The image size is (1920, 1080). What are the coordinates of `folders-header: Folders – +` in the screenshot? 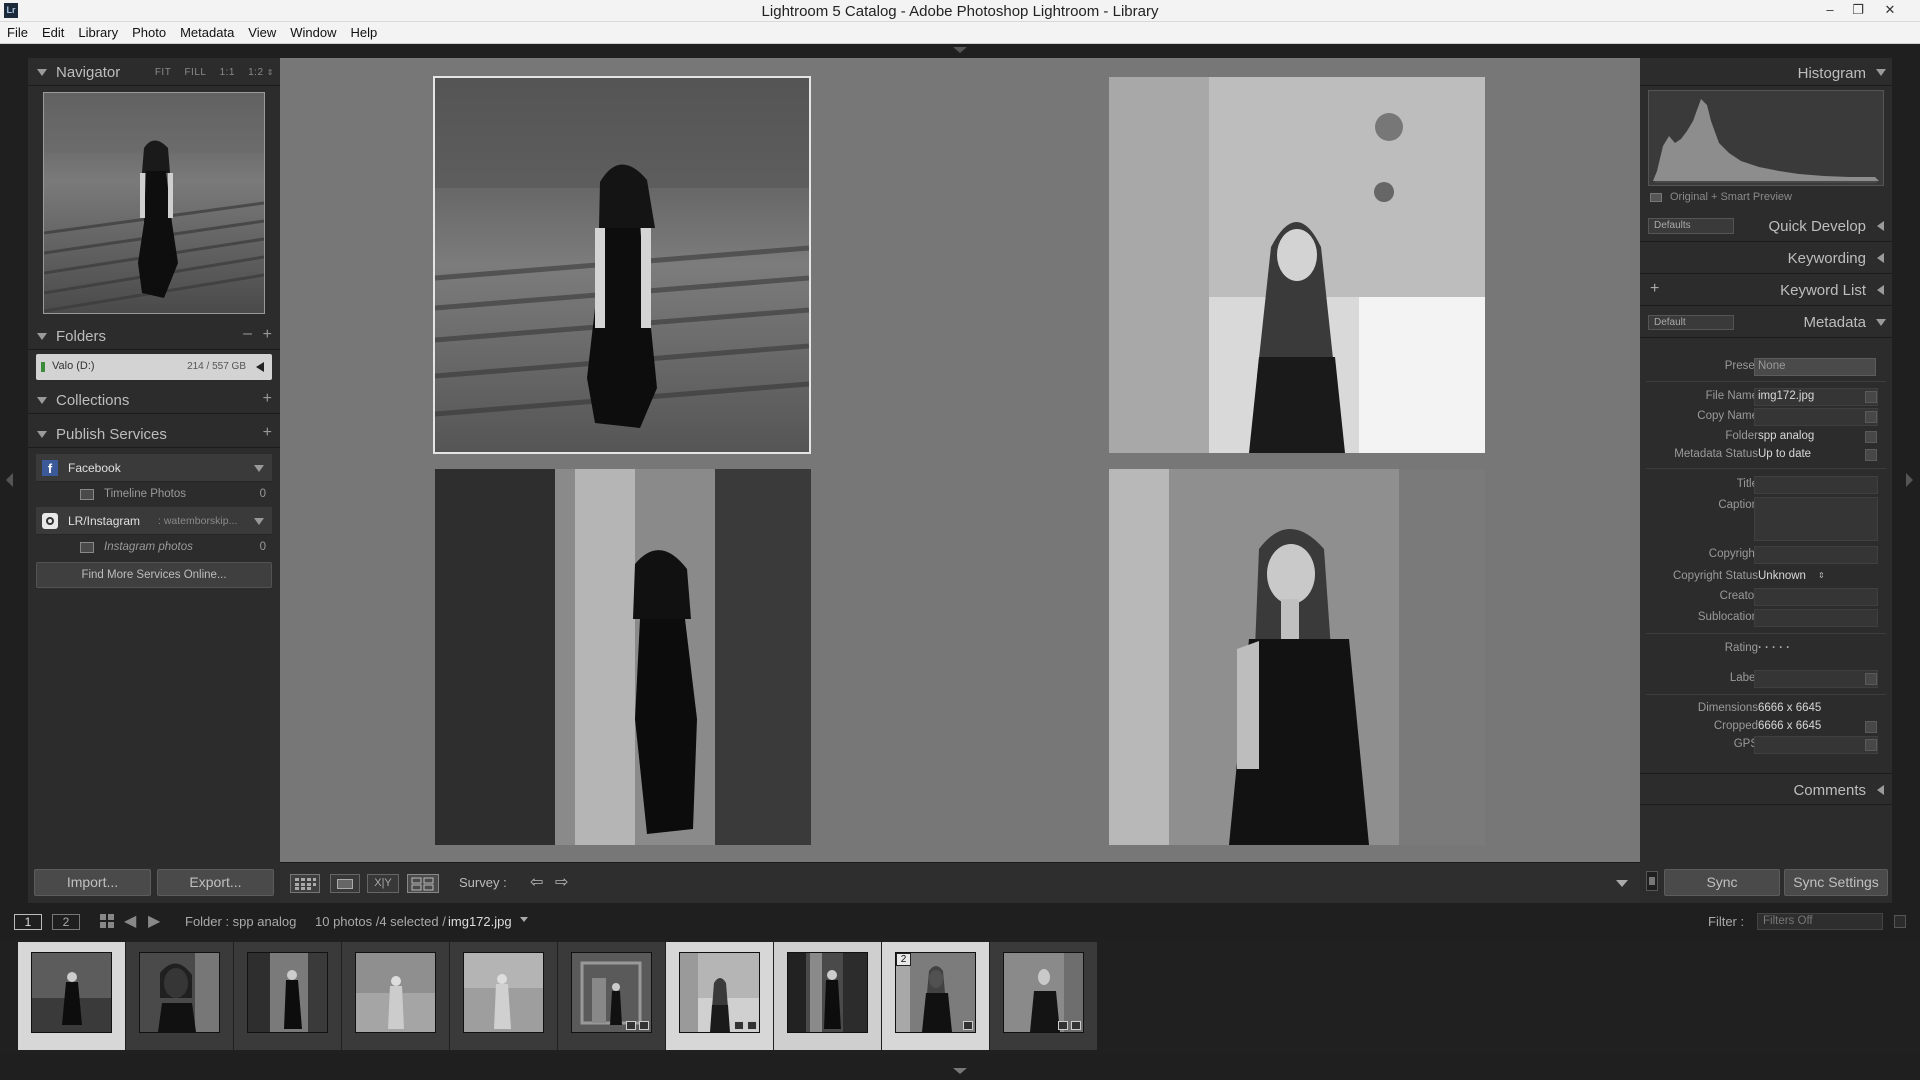 It's located at (154, 336).